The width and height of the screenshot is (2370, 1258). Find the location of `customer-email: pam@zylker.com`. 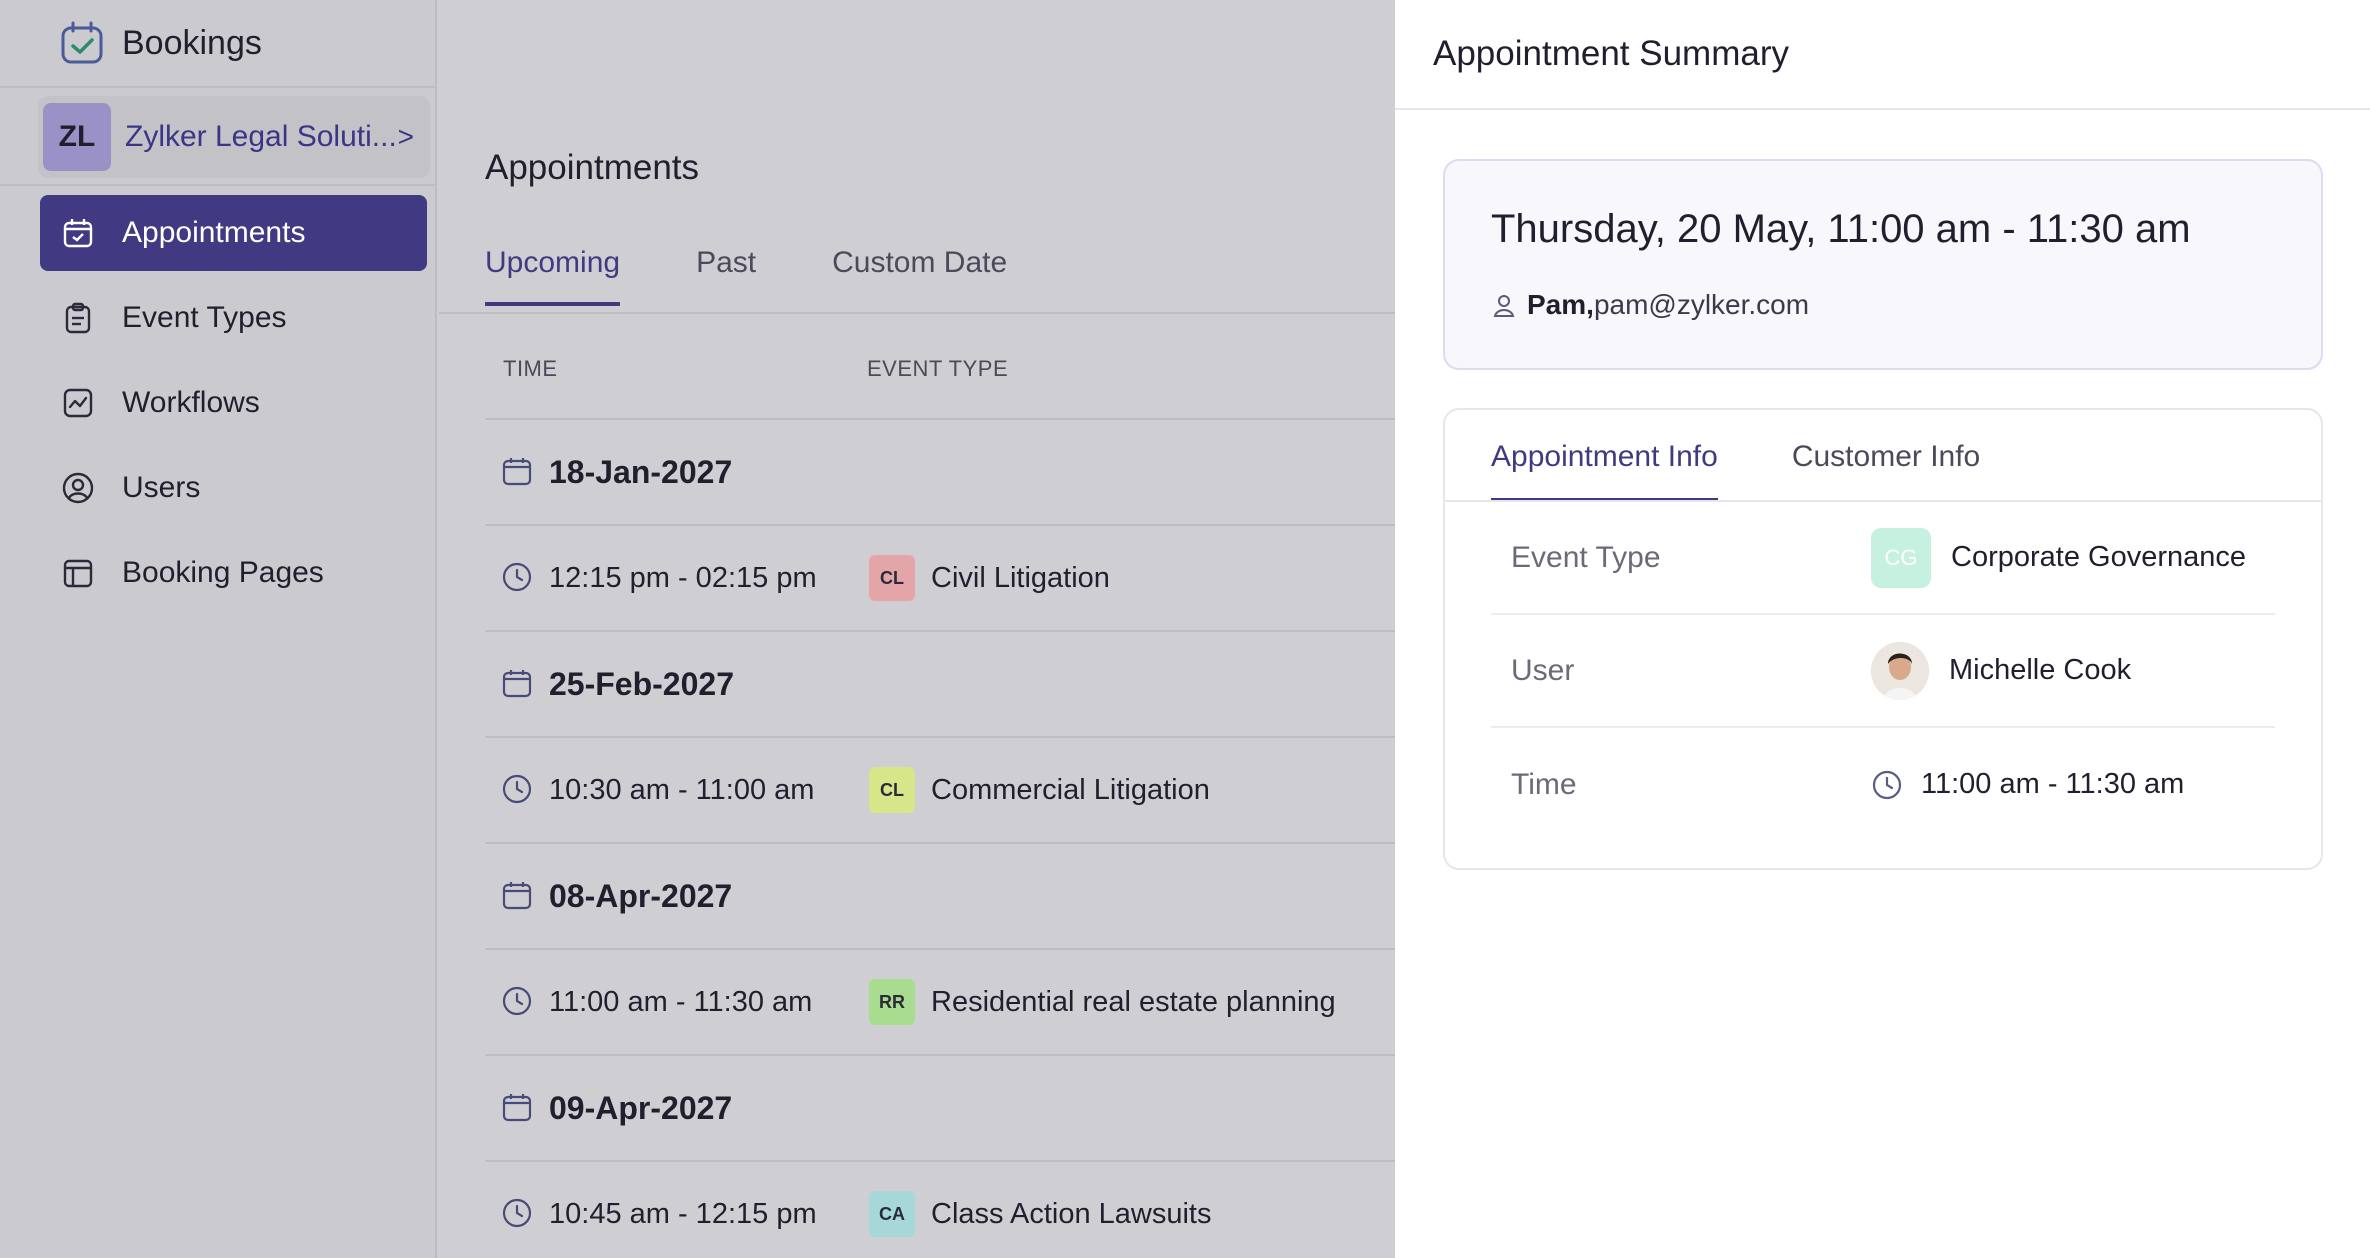

customer-email: pam@zylker.com is located at coordinates (1701, 304).